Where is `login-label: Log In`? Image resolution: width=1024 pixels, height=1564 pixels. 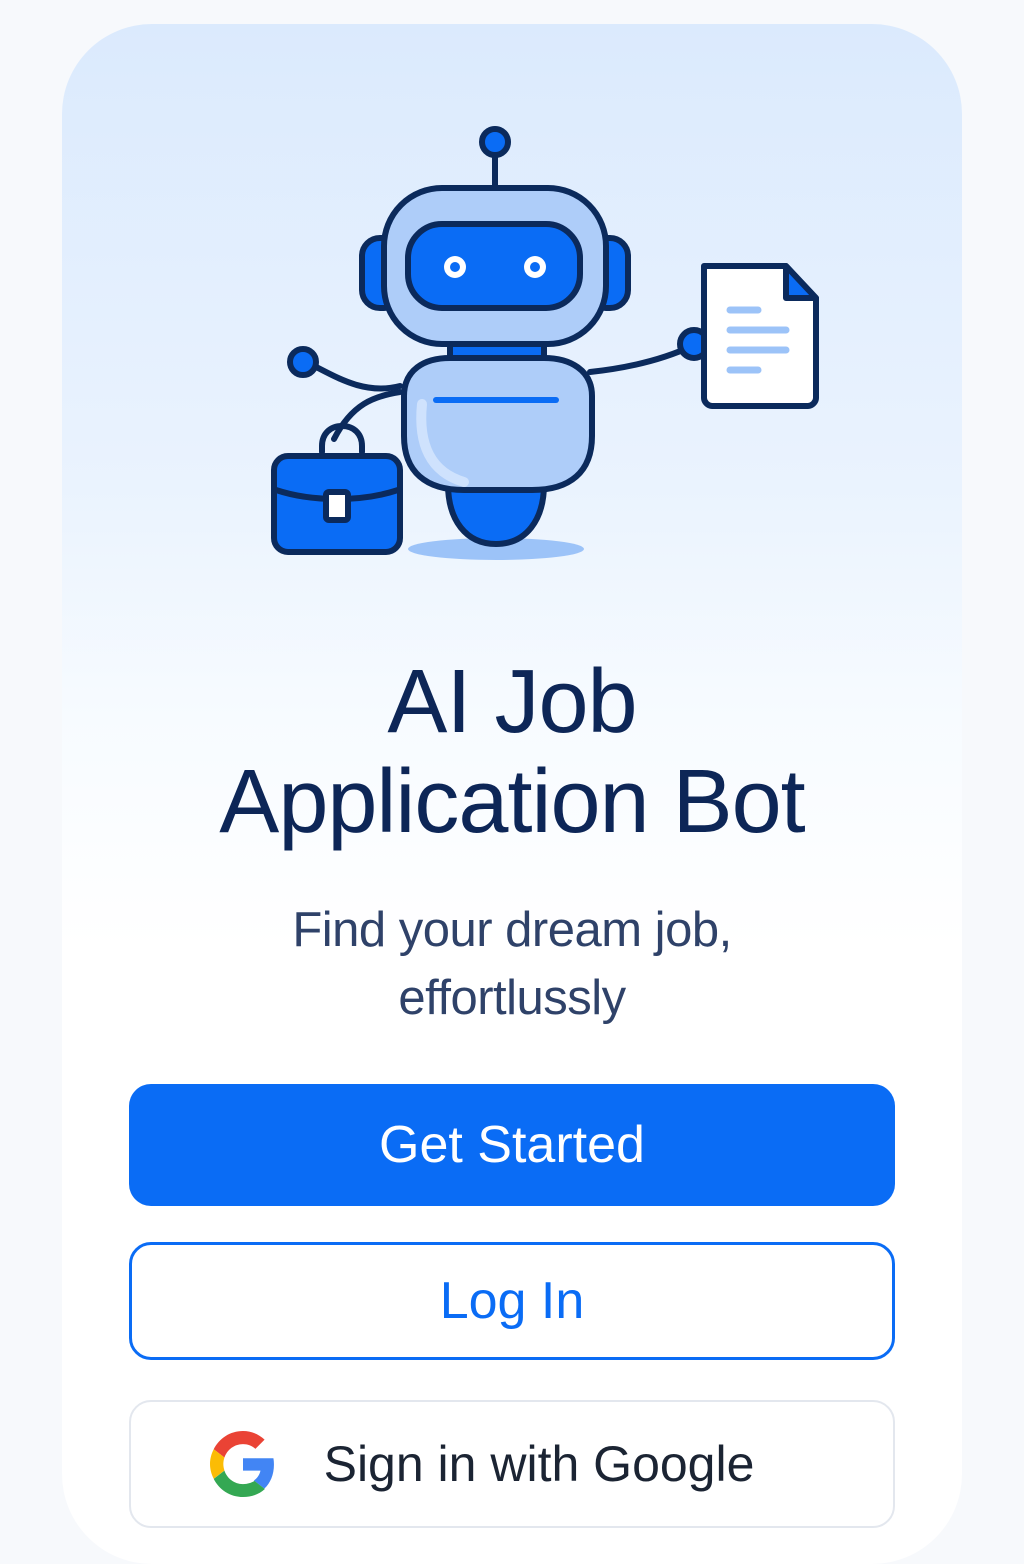 login-label: Log In is located at coordinates (512, 1301).